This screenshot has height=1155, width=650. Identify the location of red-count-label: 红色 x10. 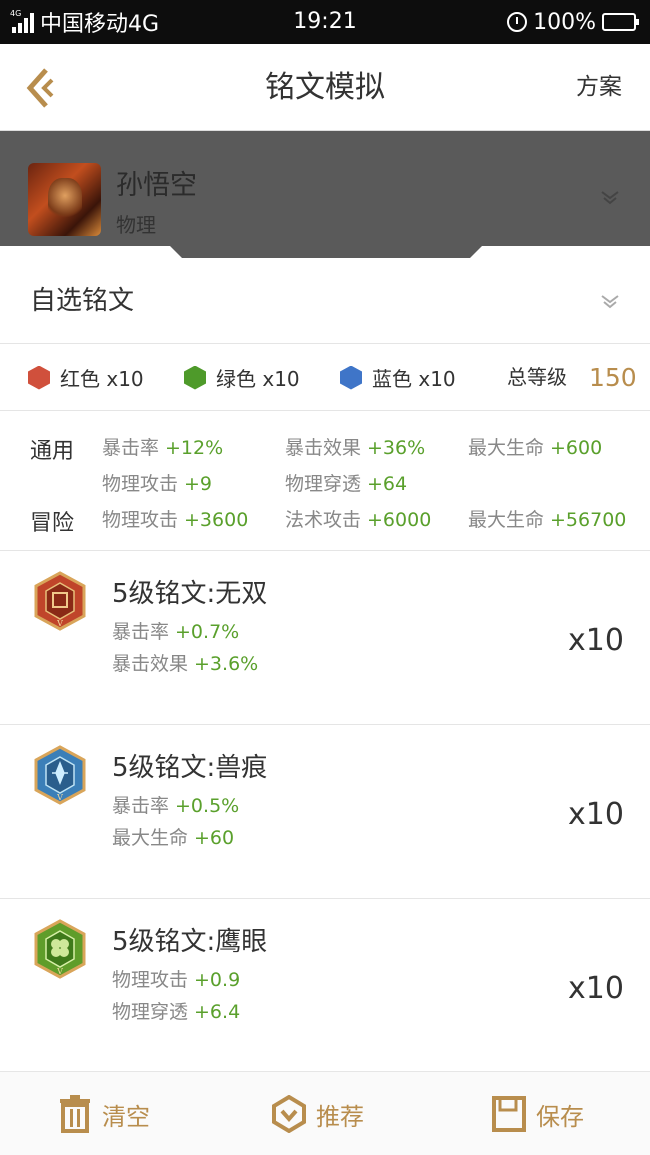
(102, 379).